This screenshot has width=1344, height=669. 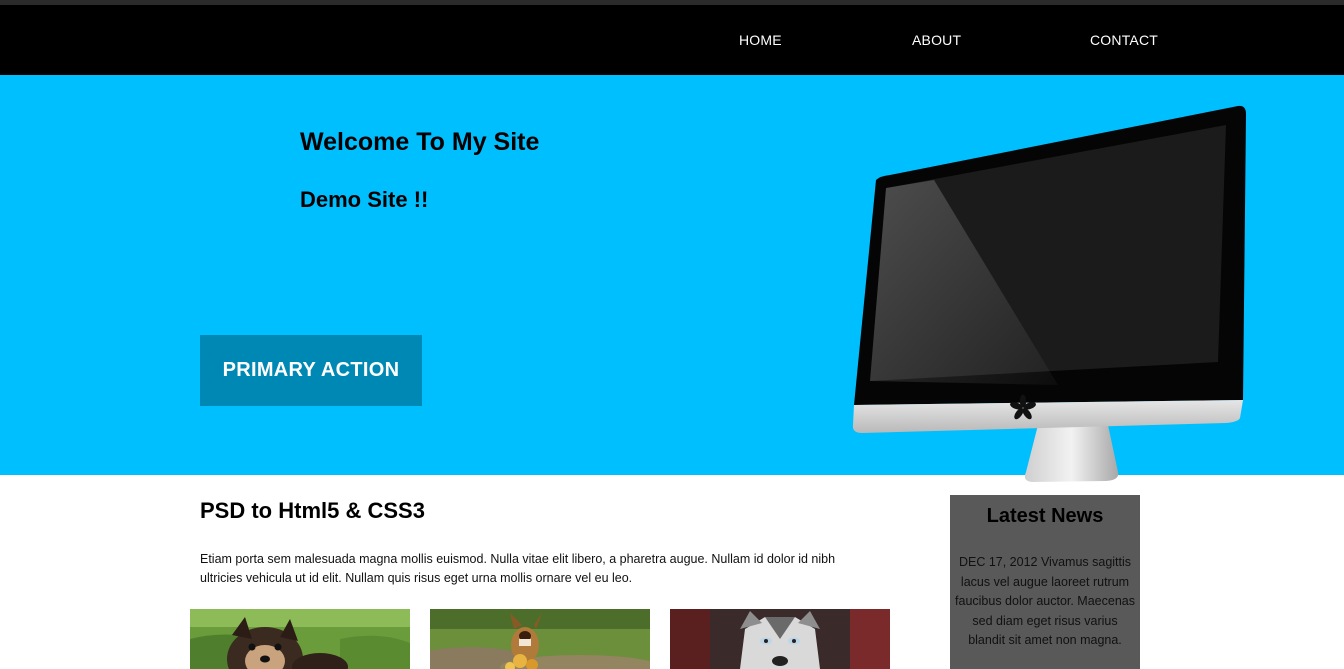 I want to click on top-navbar: HOME ABOUT CONTACT, so click(x=672, y=40).